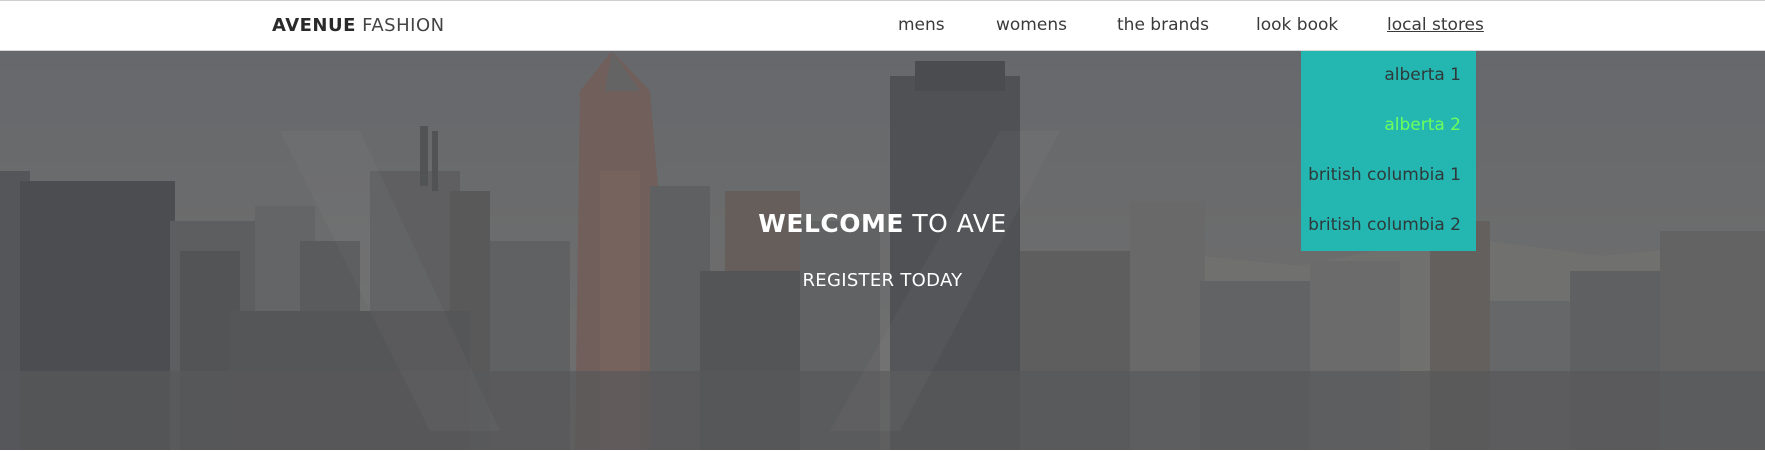 This screenshot has width=1765, height=452. Describe the element at coordinates (959, 223) in the screenshot. I see `welcome-rest-text: TO AVE` at that location.